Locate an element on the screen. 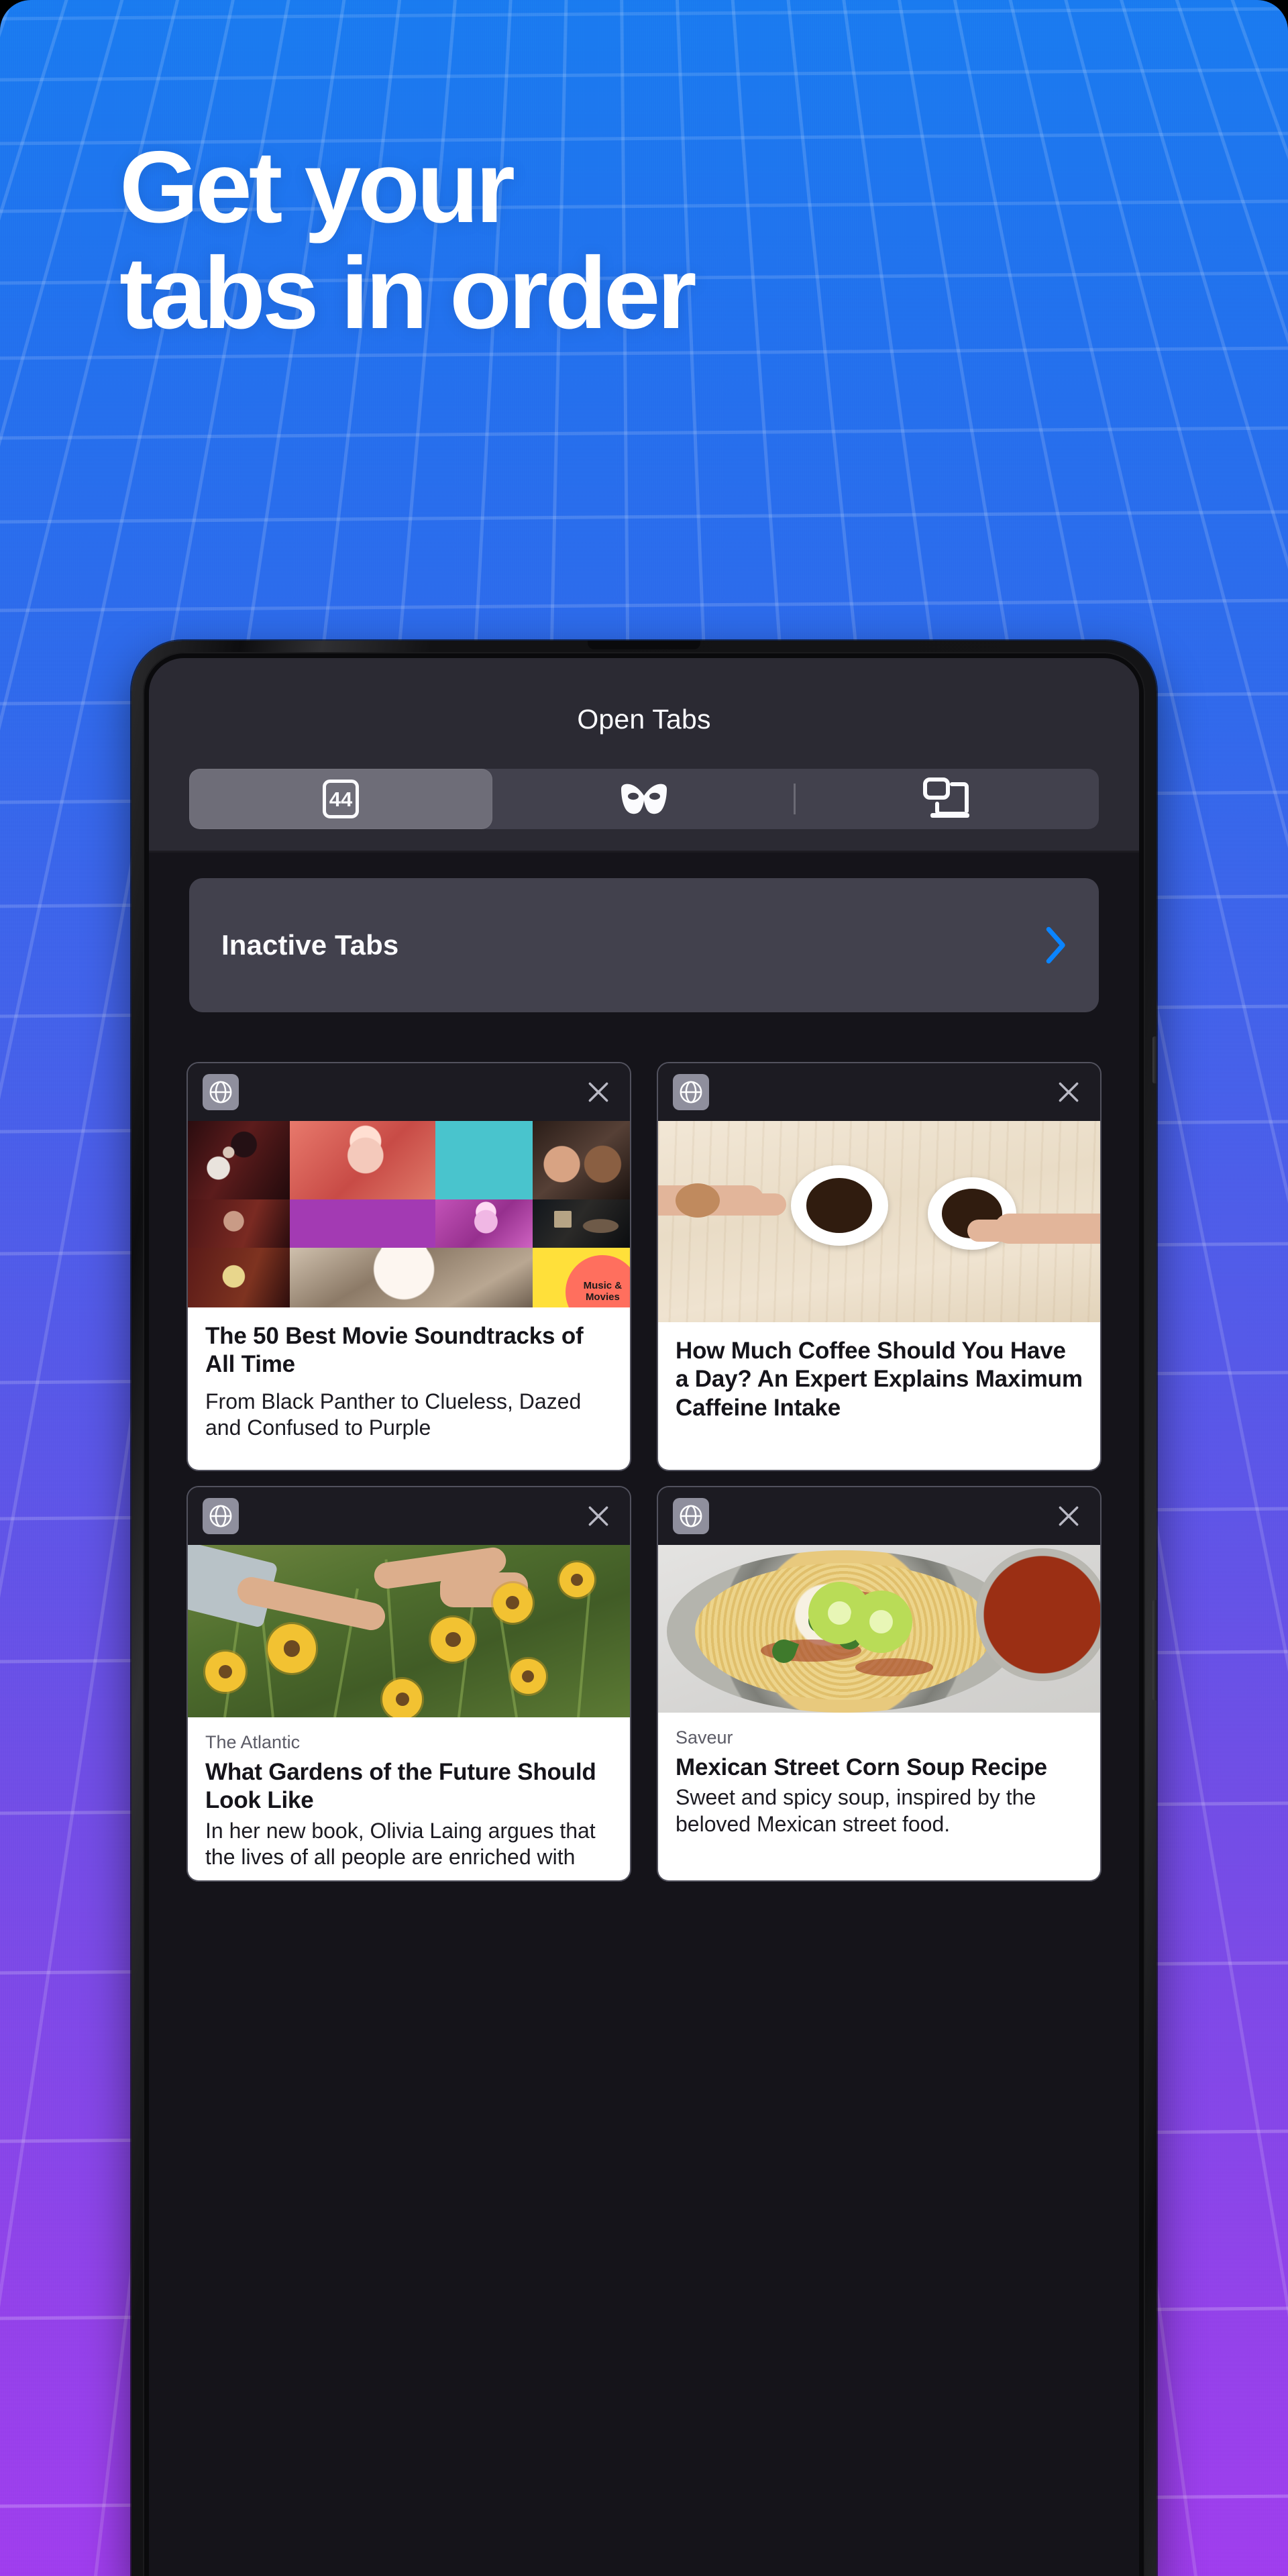 The height and width of the screenshot is (2576, 1288). sync-devices-icon is located at coordinates (946, 797).